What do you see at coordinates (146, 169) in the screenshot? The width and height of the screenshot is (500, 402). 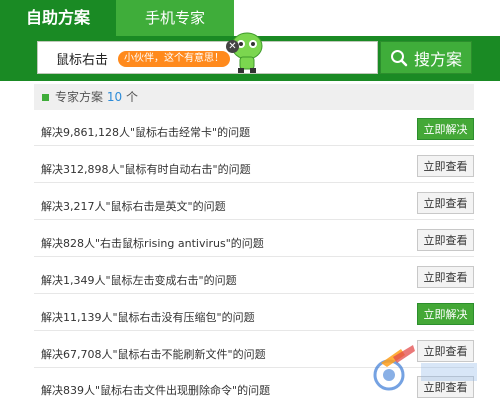 I see `result-text: 解决312,898人"鼠标有时自动右击"的问题` at bounding box center [146, 169].